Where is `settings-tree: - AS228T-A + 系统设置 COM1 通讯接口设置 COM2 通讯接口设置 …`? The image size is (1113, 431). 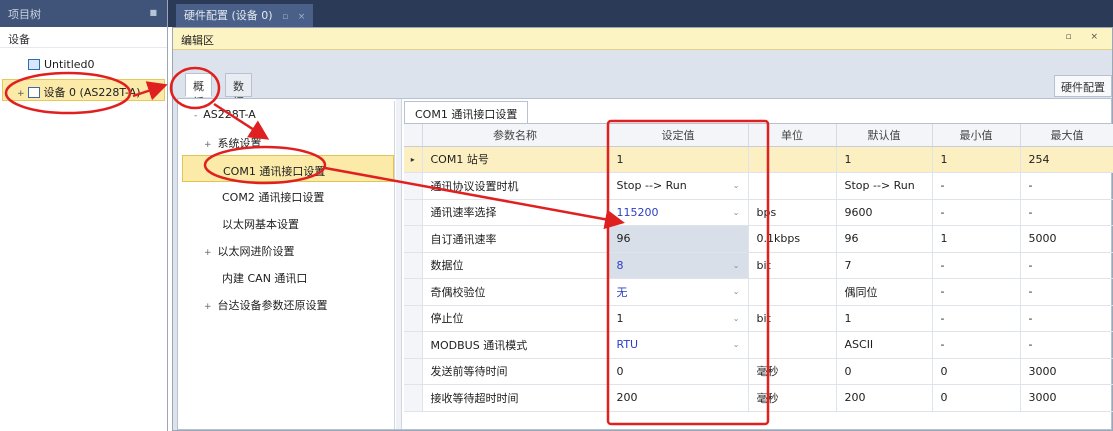 settings-tree: - AS228T-A + 系统设置 COM1 通讯接口设置 COM2 通讯接口设置 … is located at coordinates (288, 265).